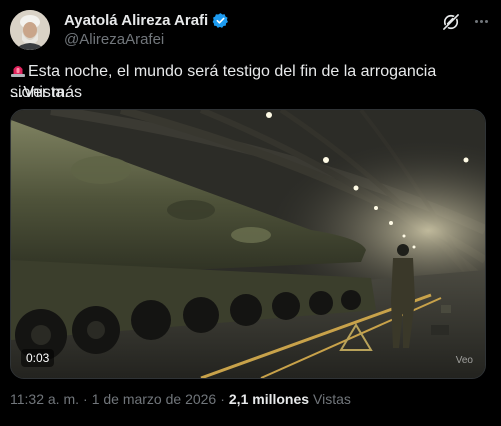 The width and height of the screenshot is (501, 426). Describe the element at coordinates (18, 70) in the screenshot. I see `rotating-light-emoji-icon` at that location.